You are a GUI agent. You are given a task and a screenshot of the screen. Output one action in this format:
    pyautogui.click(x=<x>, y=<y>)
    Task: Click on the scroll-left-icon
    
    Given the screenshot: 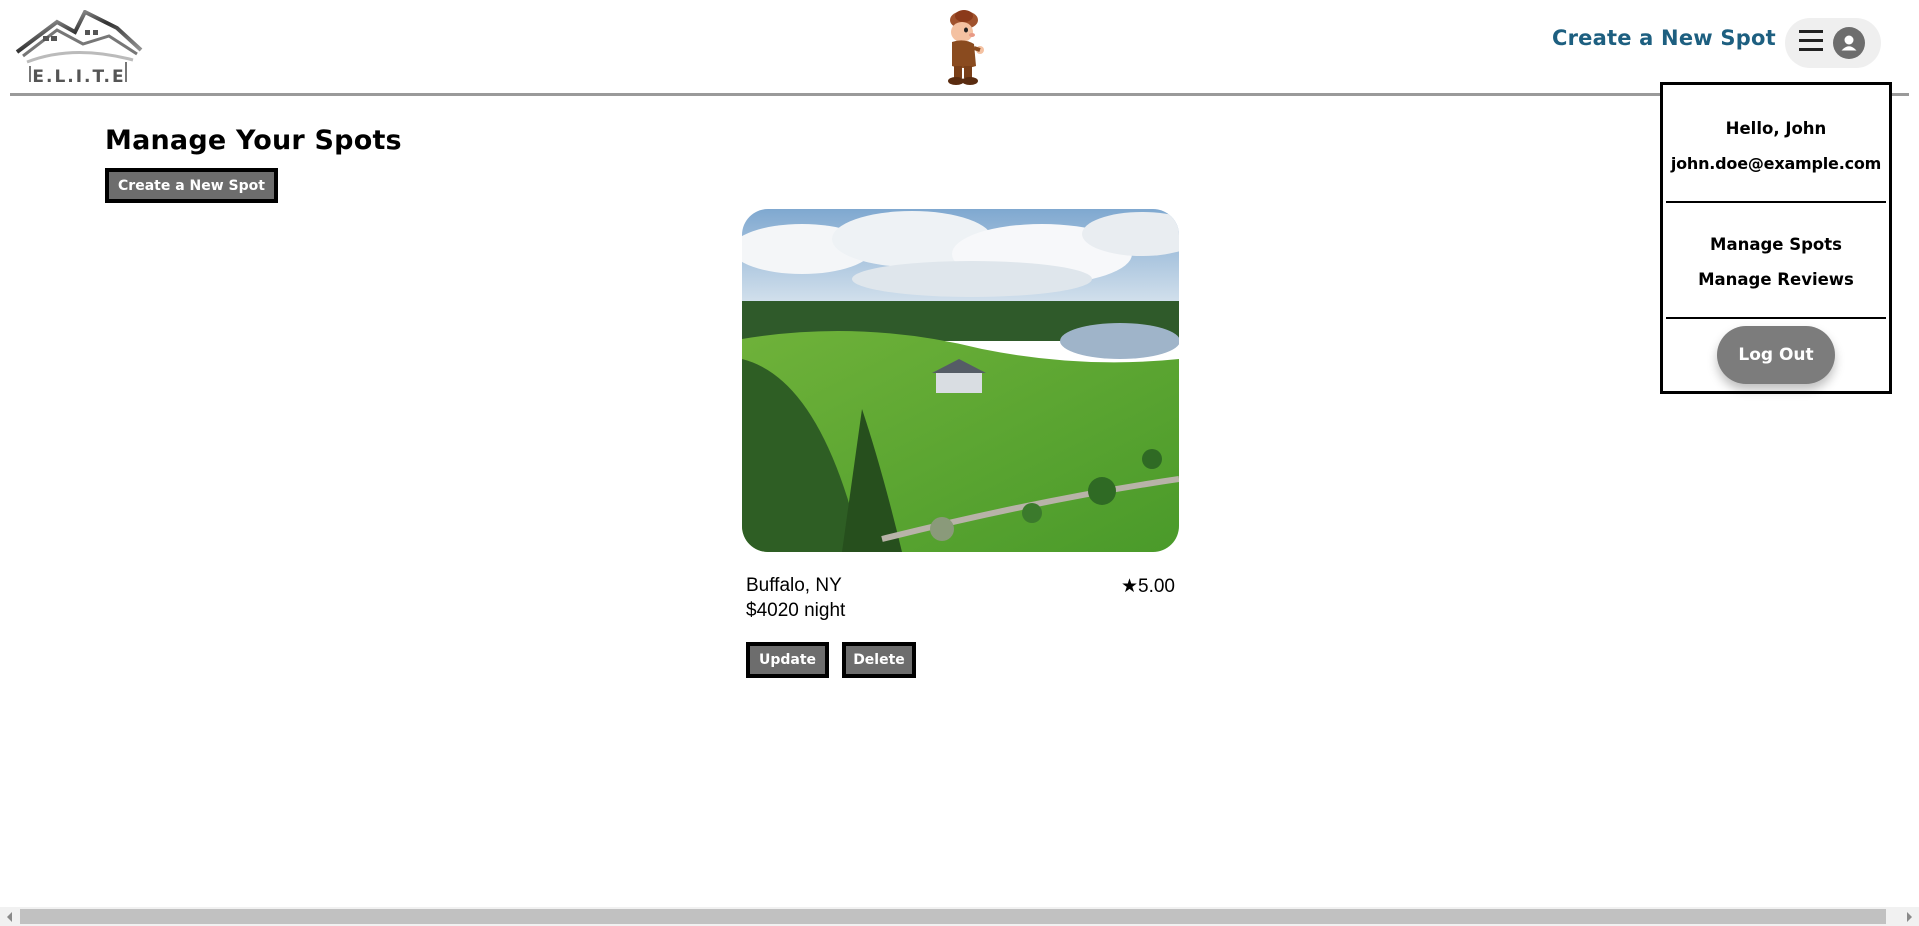 What is the action you would take?
    pyautogui.click(x=9, y=917)
    